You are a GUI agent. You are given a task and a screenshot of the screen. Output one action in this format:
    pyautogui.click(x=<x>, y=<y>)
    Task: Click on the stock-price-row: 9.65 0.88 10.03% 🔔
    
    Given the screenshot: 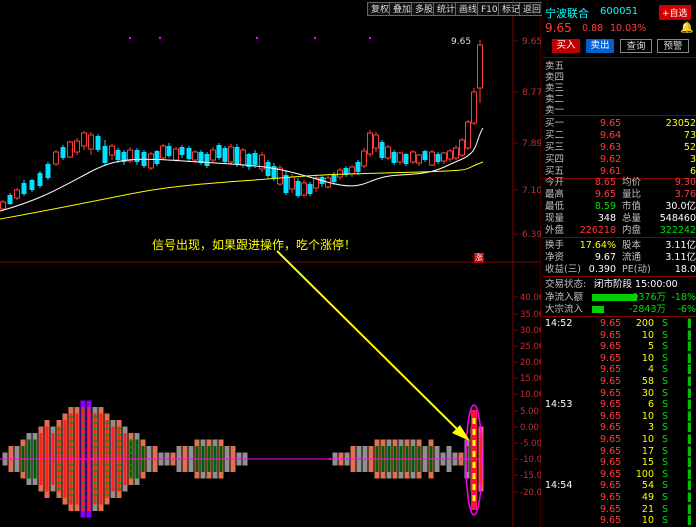 What is the action you would take?
    pyautogui.click(x=619, y=29)
    